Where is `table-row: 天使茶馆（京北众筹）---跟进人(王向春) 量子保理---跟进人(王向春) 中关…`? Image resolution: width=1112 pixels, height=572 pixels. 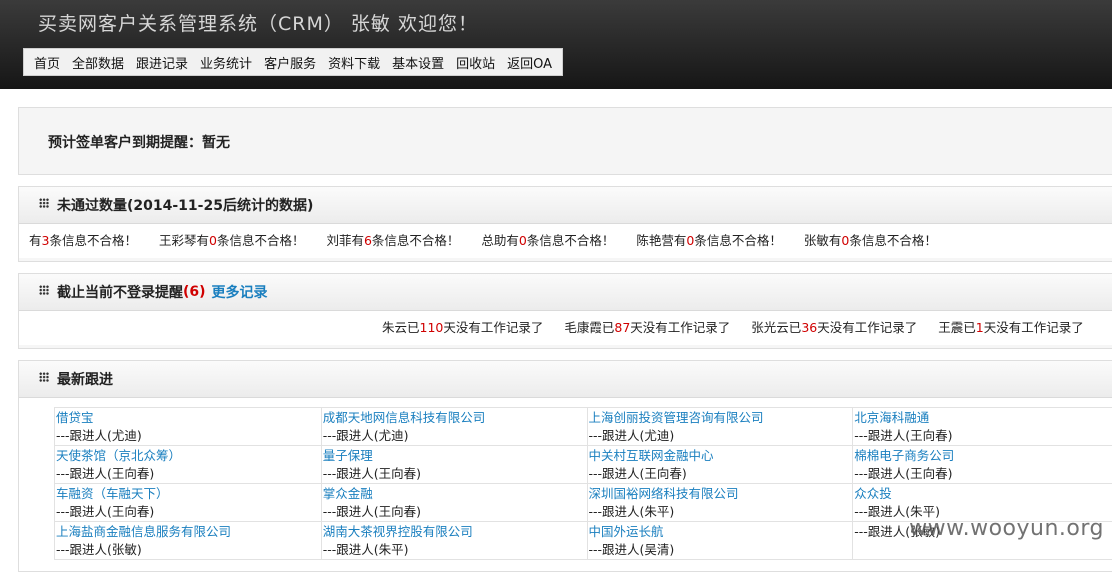
table-row: 天使茶馆（京北众筹）---跟进人(王向春) 量子保理---跟进人(王向春) 中关… is located at coordinates (583, 465).